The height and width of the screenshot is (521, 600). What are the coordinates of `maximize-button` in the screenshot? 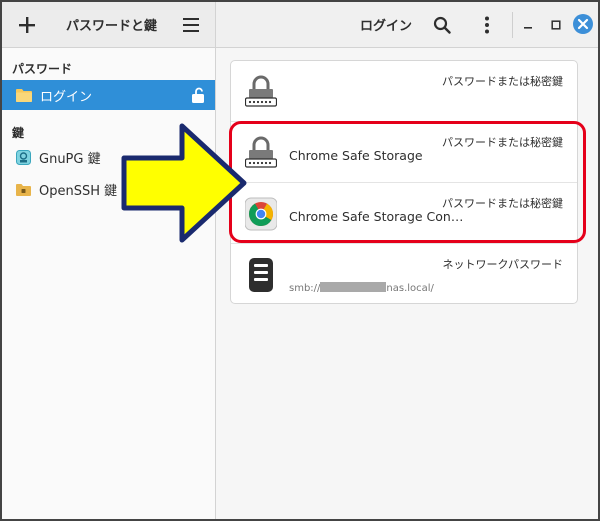 It's located at (556, 25).